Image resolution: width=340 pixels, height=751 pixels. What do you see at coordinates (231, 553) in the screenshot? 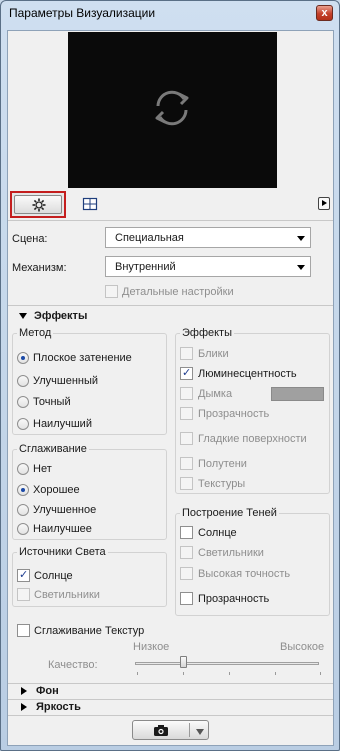
I see `shadow-lamps-label: Светильники` at bounding box center [231, 553].